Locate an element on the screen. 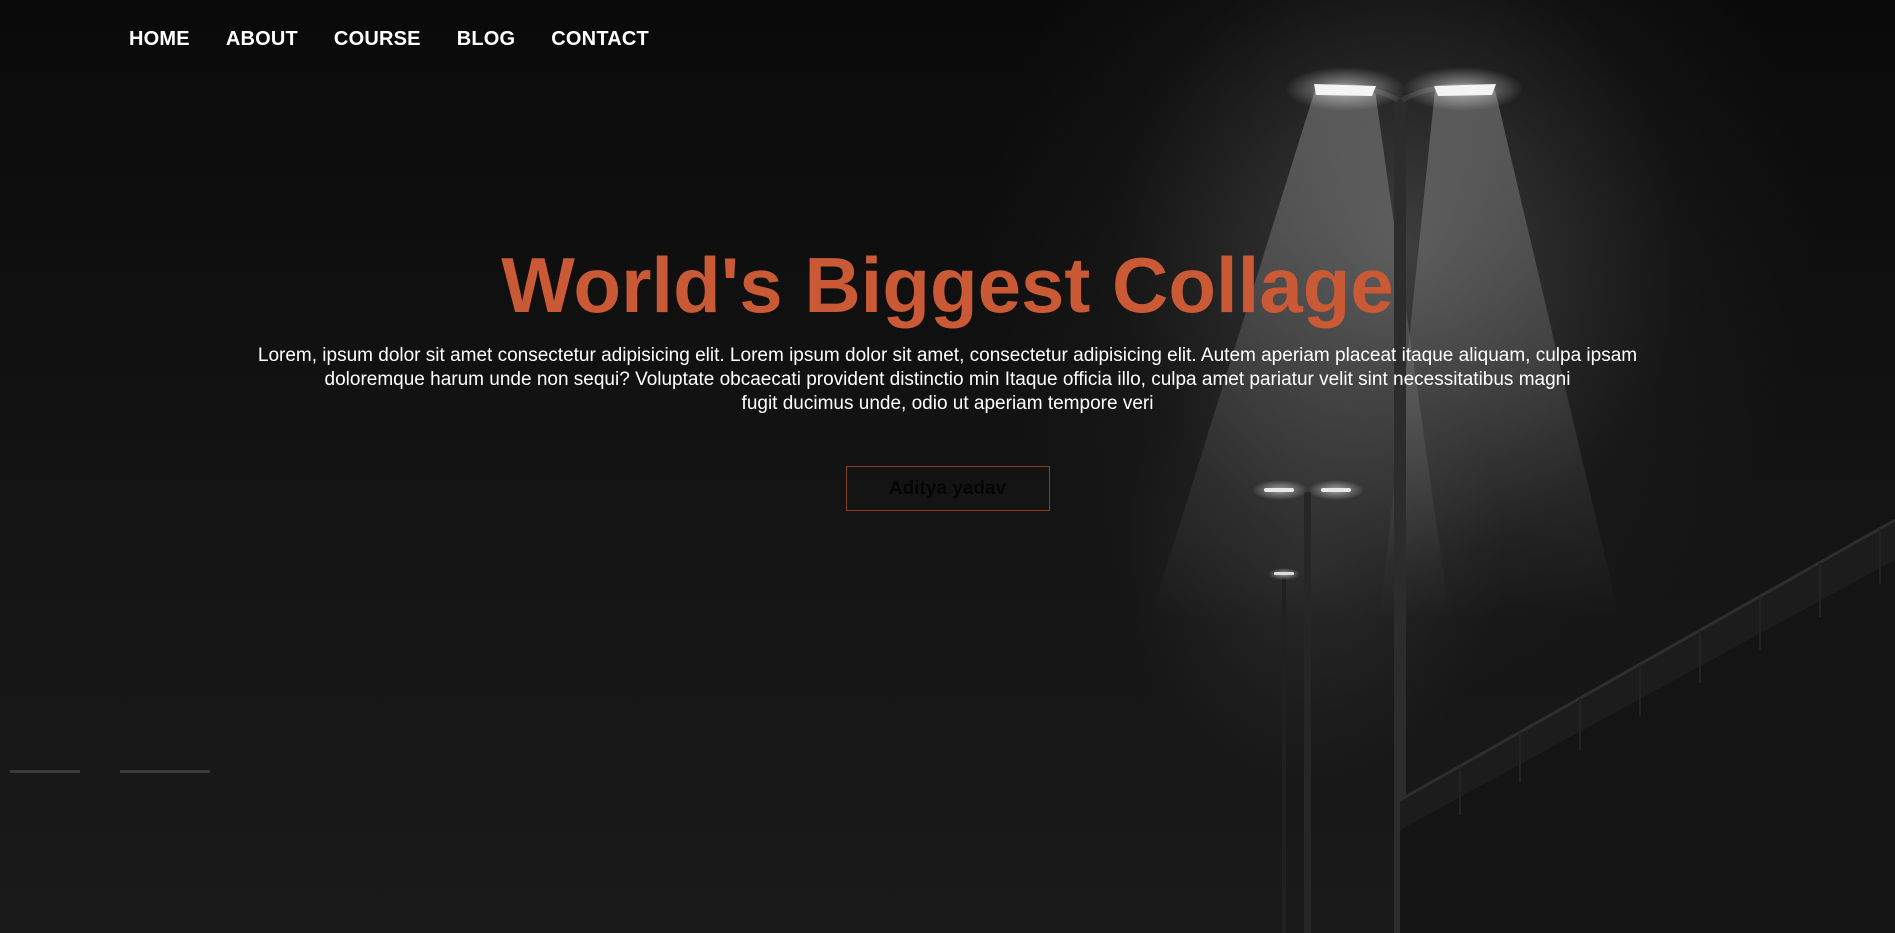 The width and height of the screenshot is (1895, 933). nav-link-contact: CONTACT is located at coordinates (600, 39).